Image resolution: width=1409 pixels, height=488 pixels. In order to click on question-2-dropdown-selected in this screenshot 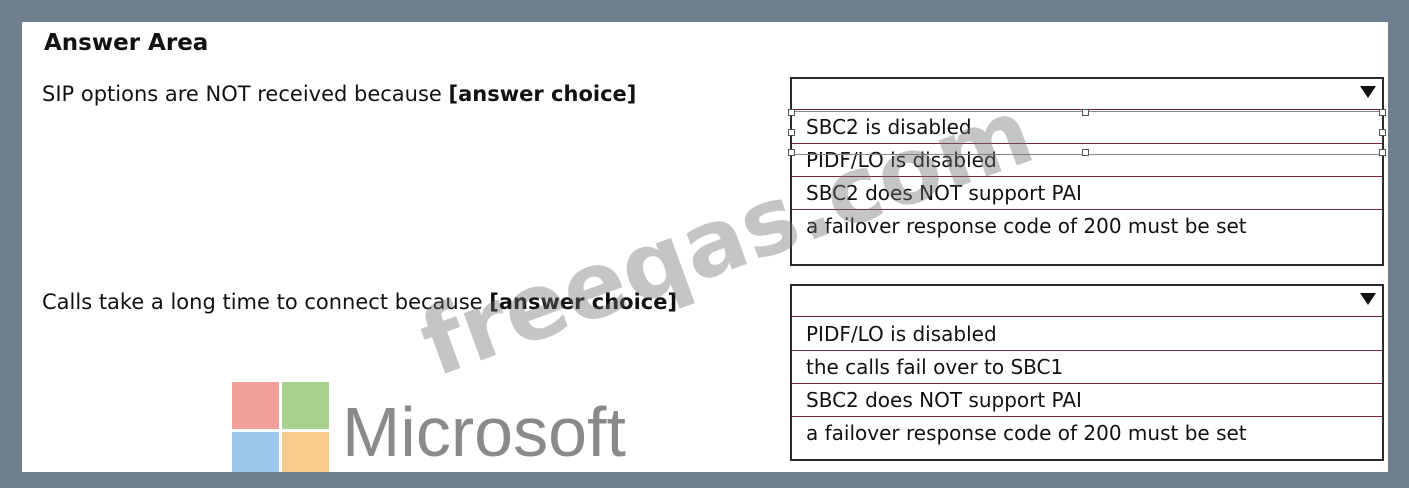, I will do `click(1087, 301)`.